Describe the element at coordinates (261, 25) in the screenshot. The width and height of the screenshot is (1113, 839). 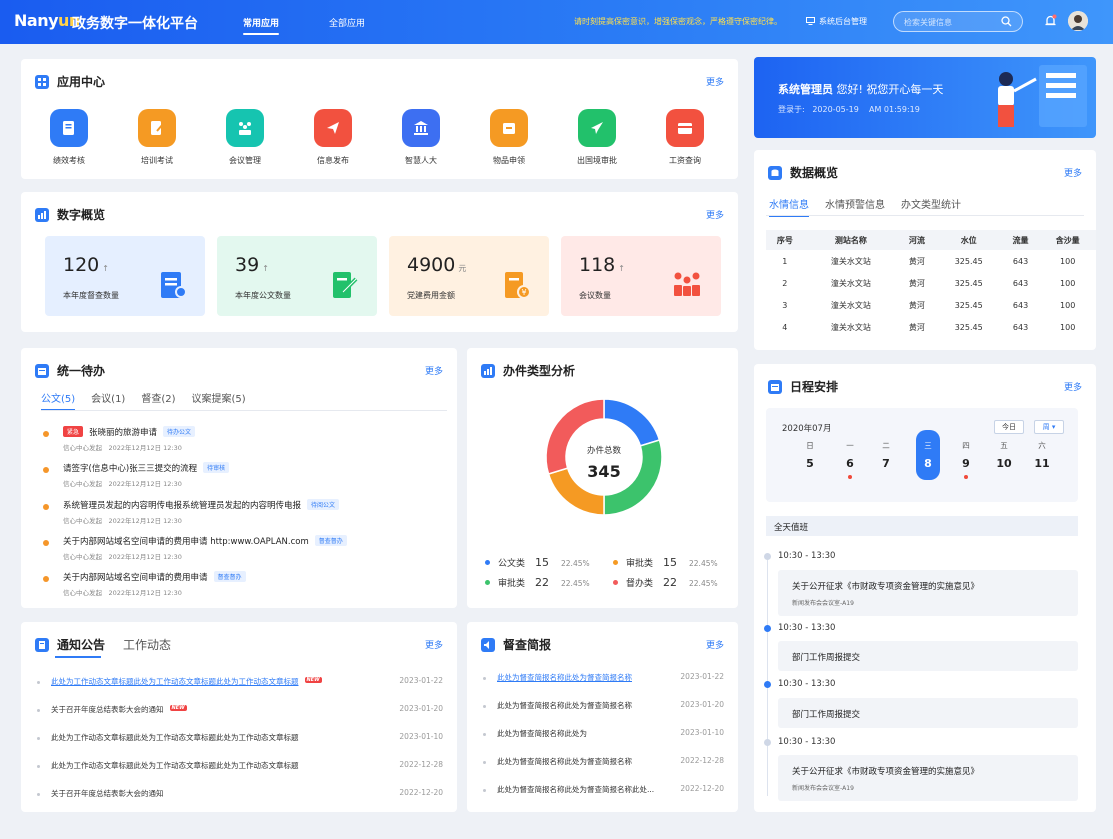
I see `nav-common-apps: 常用应用` at that location.